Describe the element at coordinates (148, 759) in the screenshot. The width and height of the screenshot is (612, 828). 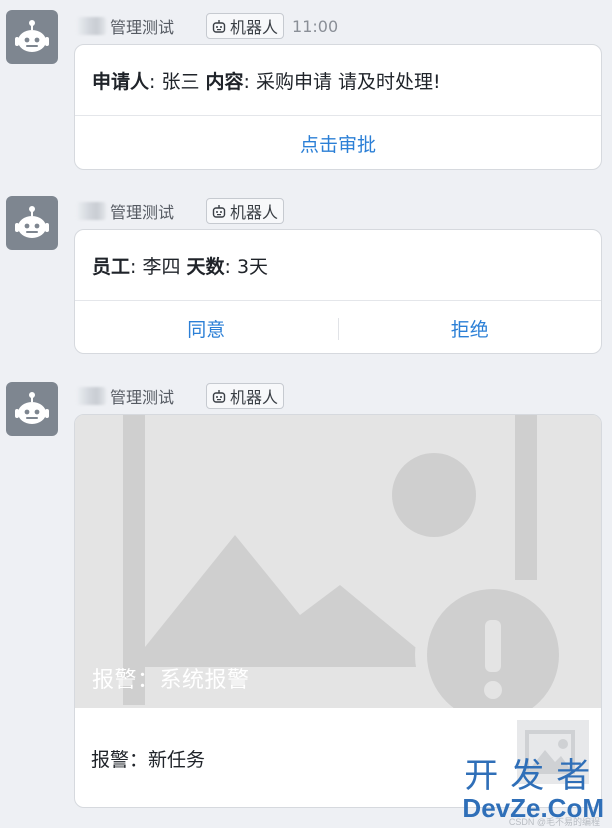
I see `footer-text: 报警：新任务` at that location.